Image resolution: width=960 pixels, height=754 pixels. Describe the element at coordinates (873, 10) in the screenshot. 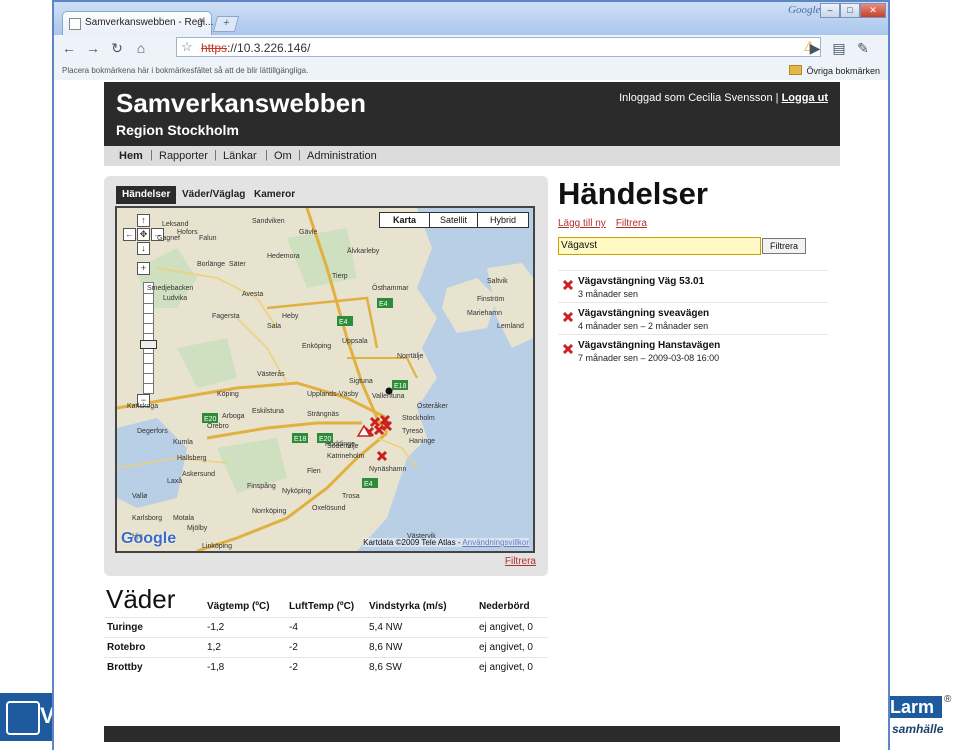

I see `close-window-button: ✕` at that location.